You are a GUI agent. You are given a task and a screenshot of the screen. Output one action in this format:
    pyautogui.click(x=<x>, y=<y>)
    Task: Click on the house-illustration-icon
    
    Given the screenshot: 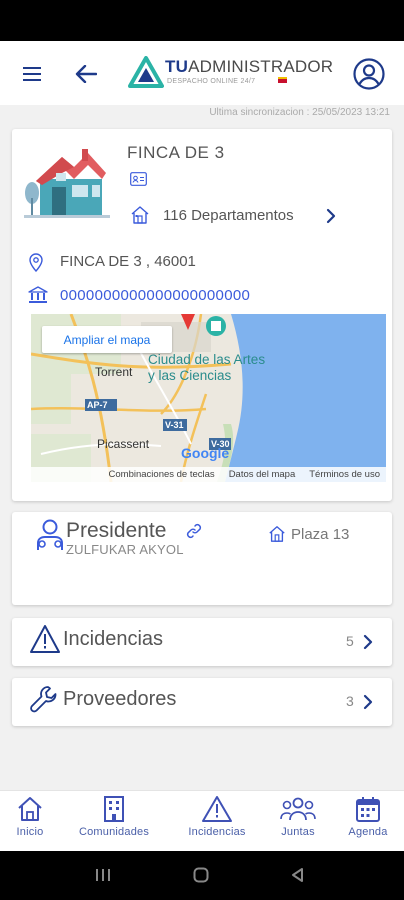 What is the action you would take?
    pyautogui.click(x=67, y=181)
    